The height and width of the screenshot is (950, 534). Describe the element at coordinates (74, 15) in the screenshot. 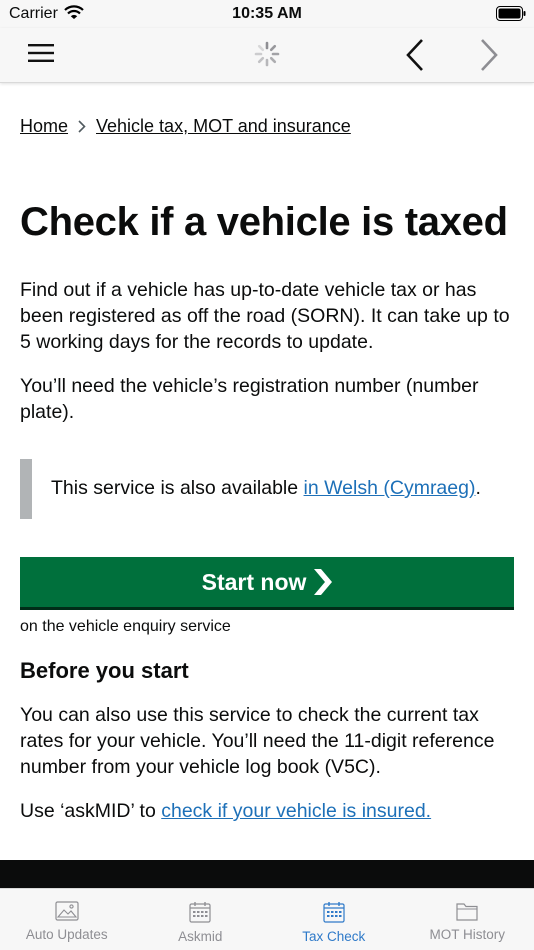

I see `wifi-icon` at that location.